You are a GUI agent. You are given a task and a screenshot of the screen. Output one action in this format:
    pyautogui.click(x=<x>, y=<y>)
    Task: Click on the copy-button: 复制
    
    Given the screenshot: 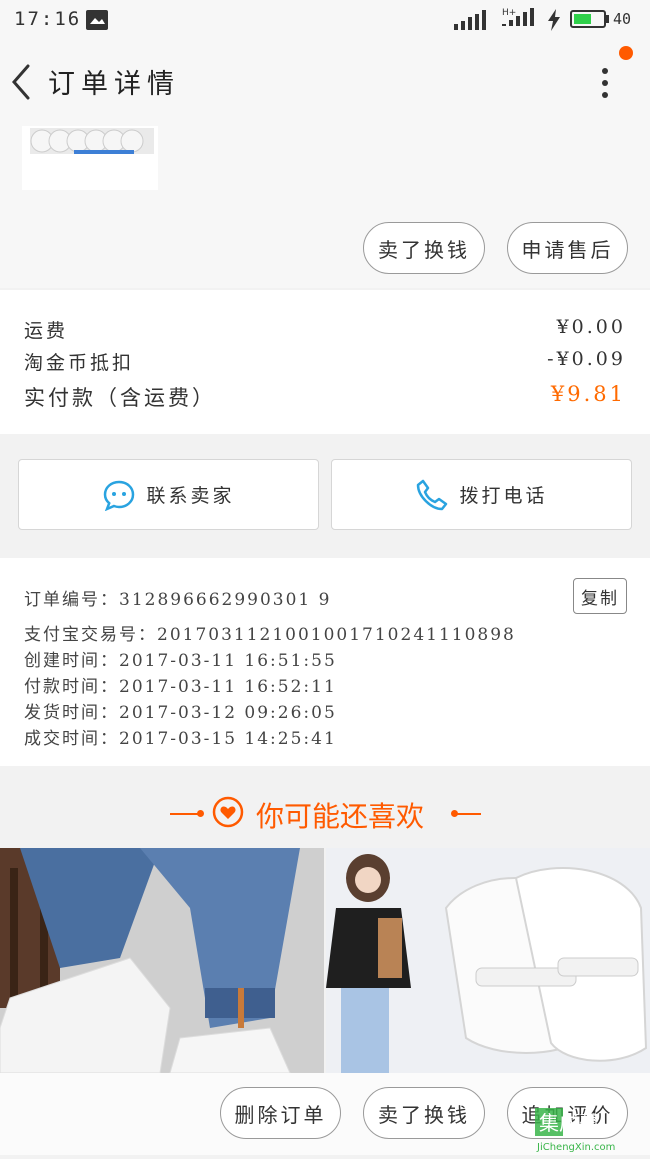 What is the action you would take?
    pyautogui.click(x=600, y=596)
    